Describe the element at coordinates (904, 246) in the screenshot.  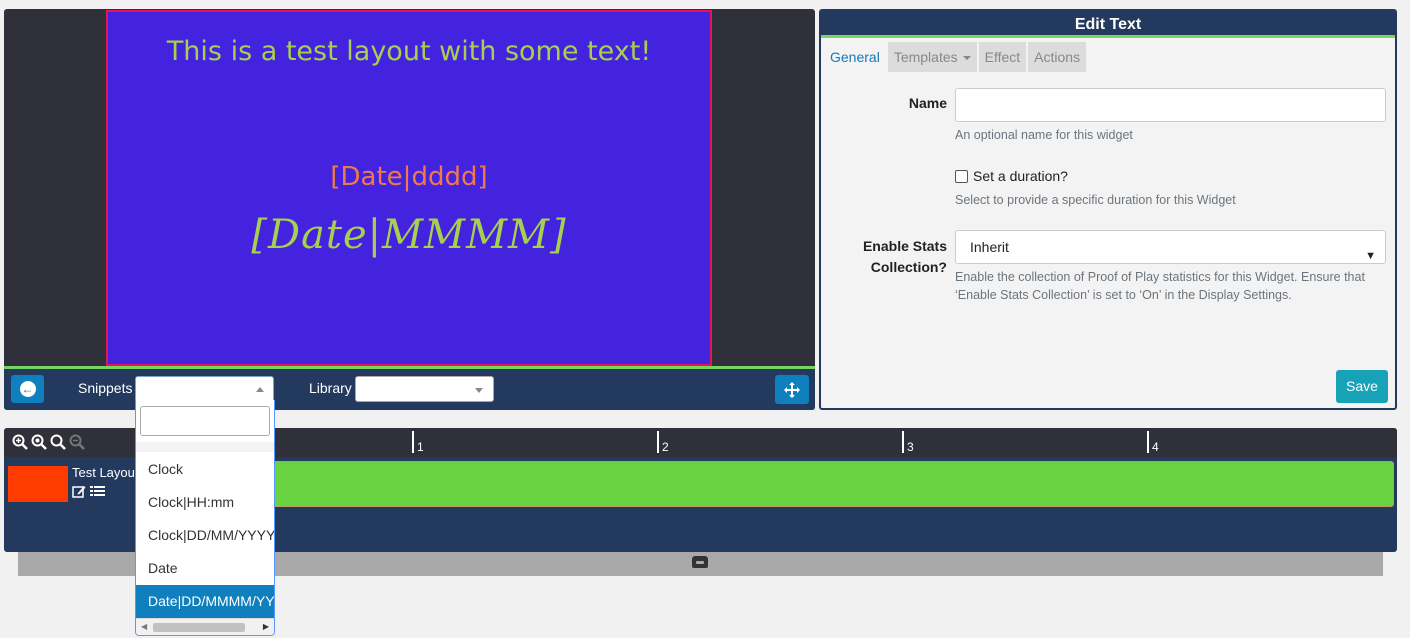
I see `stats-label-line1: Enable Stats` at that location.